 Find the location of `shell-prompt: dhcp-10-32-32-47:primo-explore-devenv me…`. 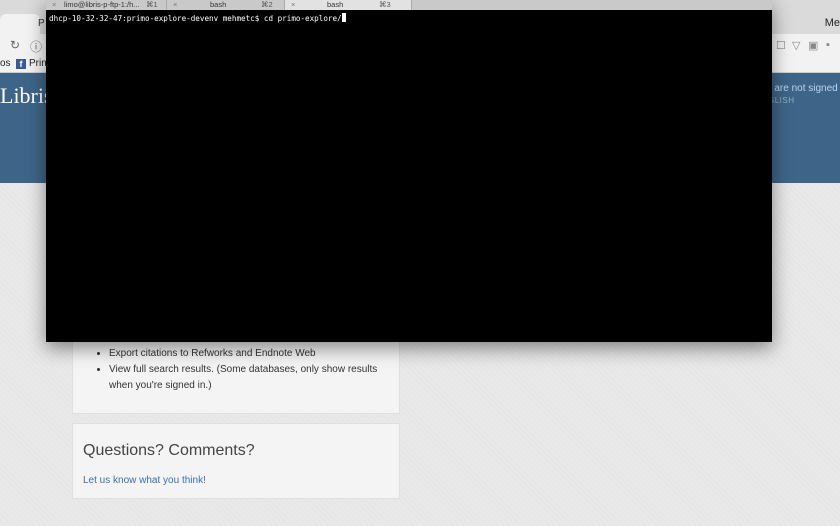

shell-prompt: dhcp-10-32-32-47:primo-explore-devenv me… is located at coordinates (156, 18).